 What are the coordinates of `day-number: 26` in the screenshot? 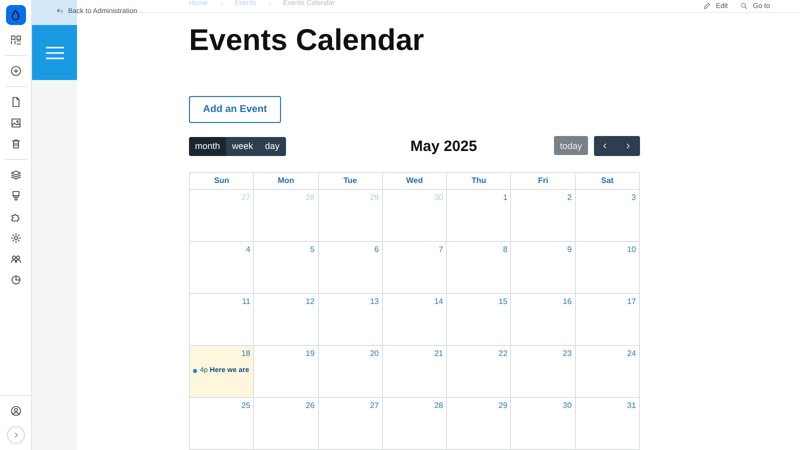 It's located at (310, 405).